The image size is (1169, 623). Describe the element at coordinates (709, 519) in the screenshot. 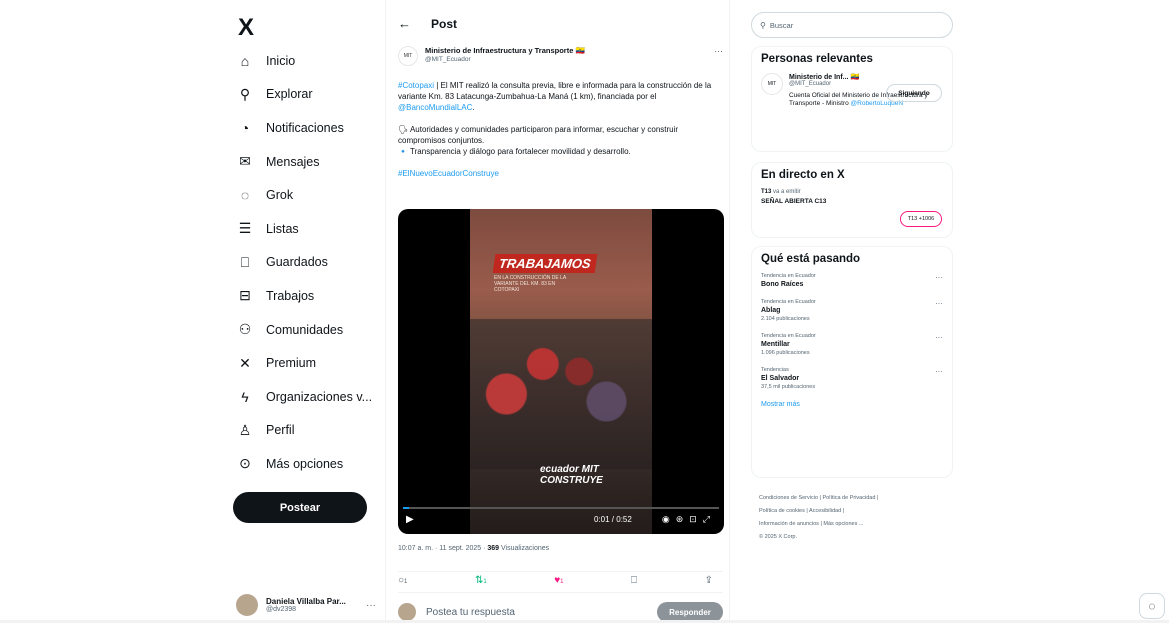

I see `fullscreen-icon: ⤢` at that location.